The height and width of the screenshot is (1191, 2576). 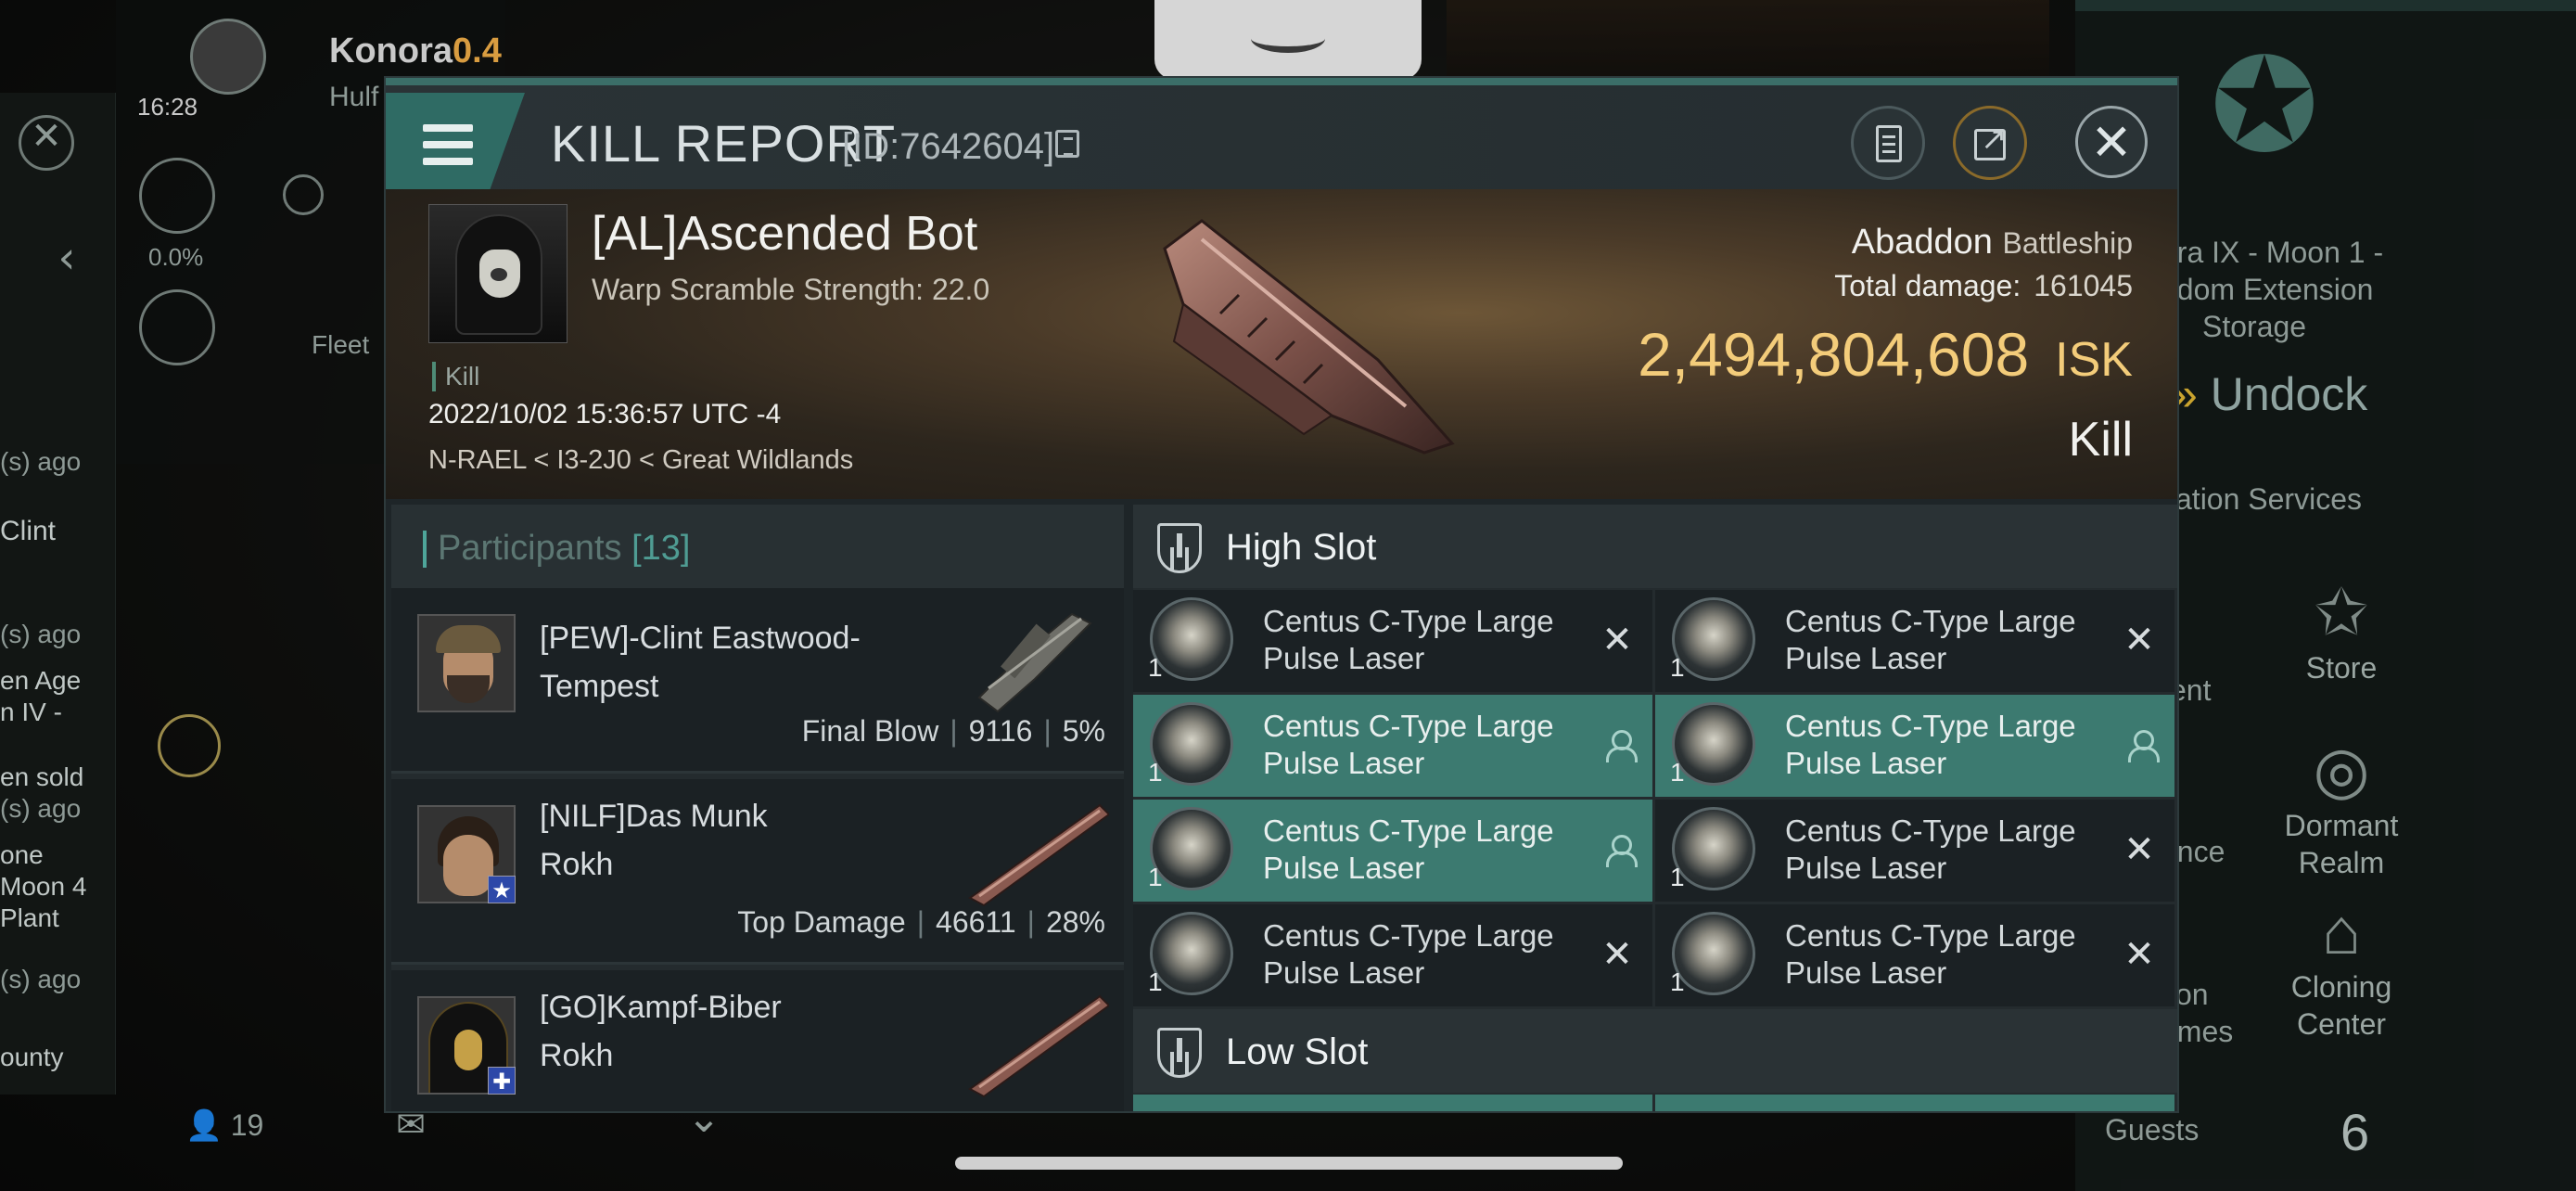 What do you see at coordinates (190, 745) in the screenshot?
I see `target-icon` at bounding box center [190, 745].